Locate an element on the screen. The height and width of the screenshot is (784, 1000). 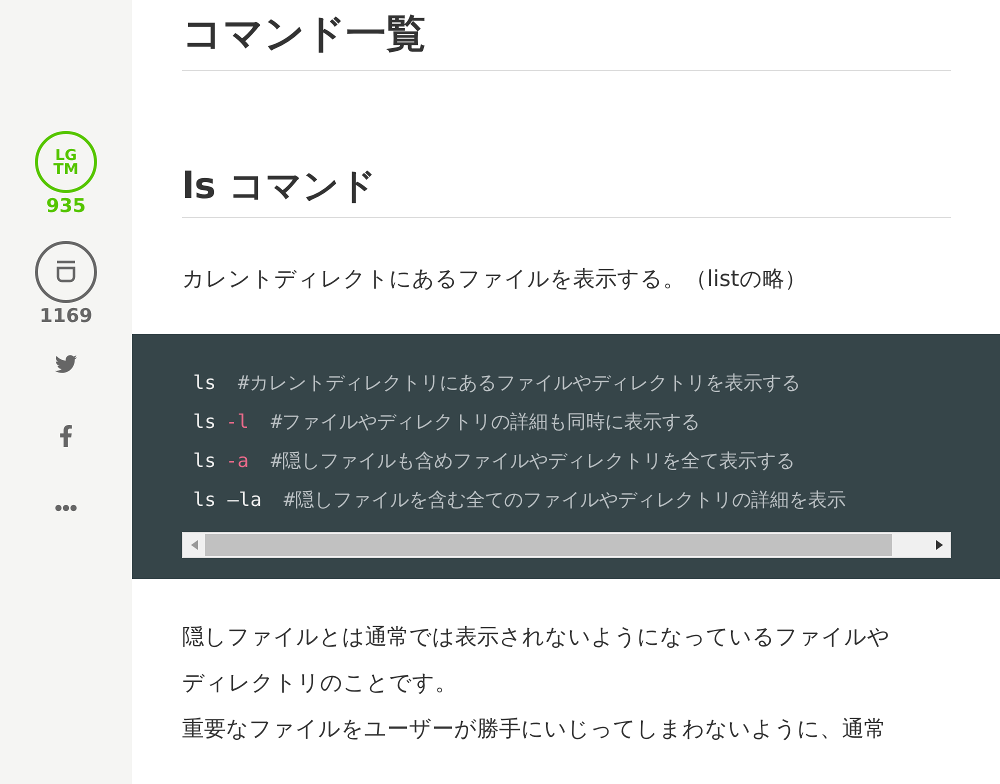
code-option: -a is located at coordinates (237, 461).